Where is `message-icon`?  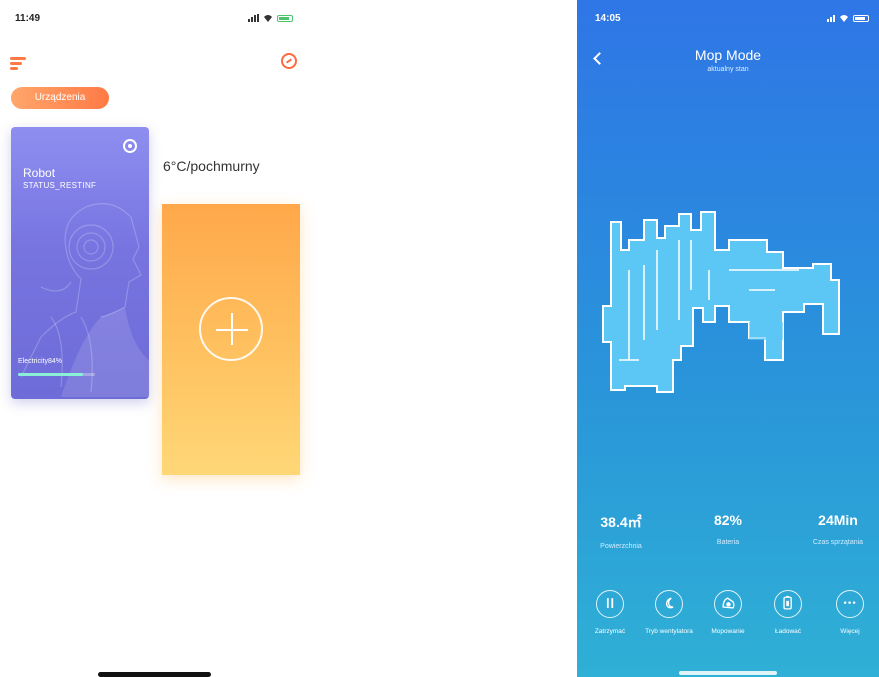 message-icon is located at coordinates (289, 61).